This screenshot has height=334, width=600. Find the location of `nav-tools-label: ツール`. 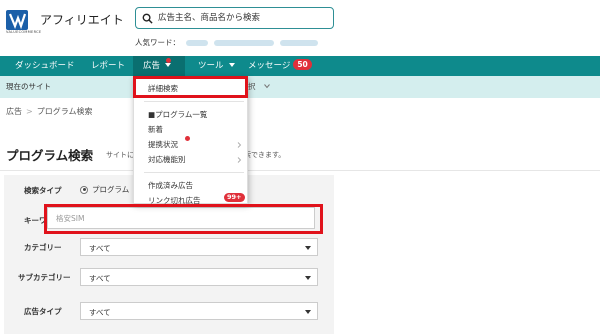

nav-tools-label: ツール is located at coordinates (211, 66).